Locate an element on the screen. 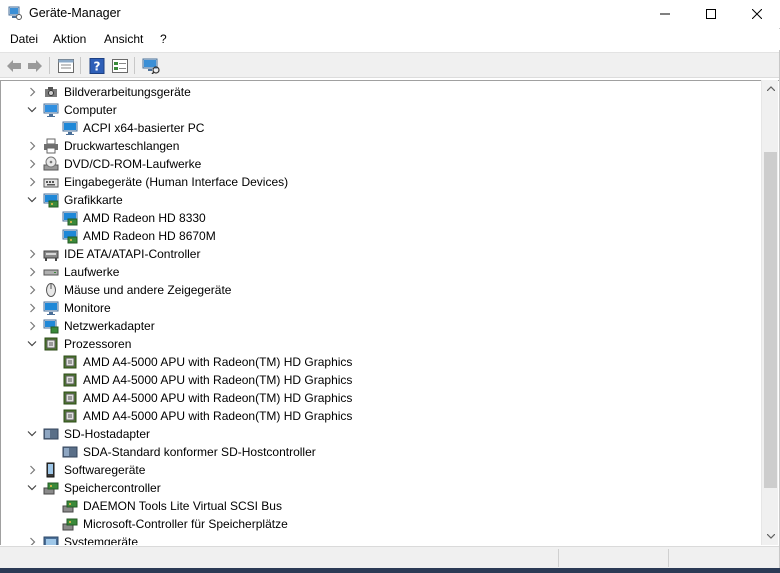 The image size is (780, 573). minimize-icon is located at coordinates (665, 14).